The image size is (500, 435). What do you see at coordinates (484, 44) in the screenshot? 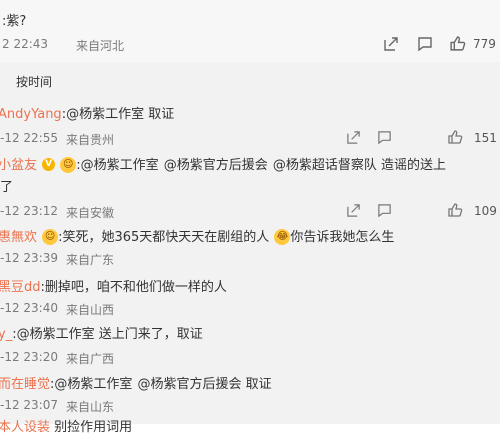
I see `like-count: 779` at bounding box center [484, 44].